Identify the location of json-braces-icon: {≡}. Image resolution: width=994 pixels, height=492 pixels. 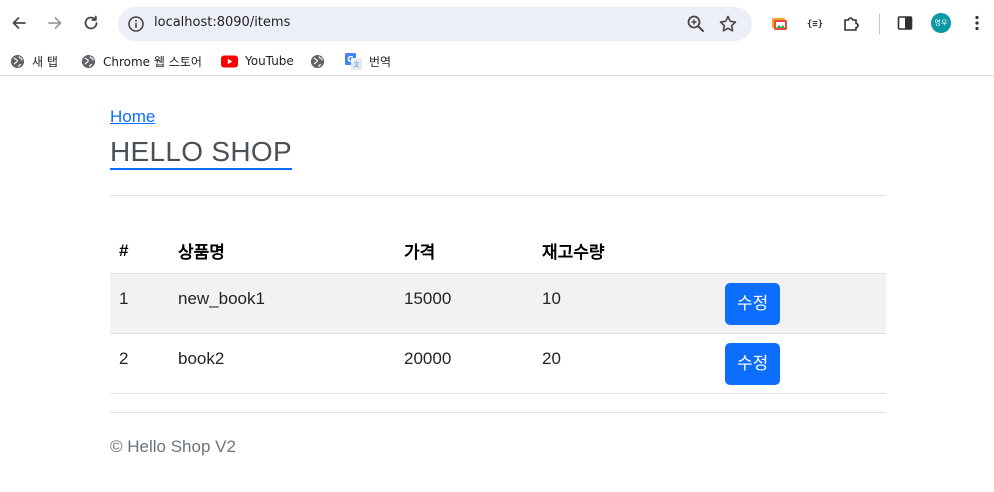
(815, 25).